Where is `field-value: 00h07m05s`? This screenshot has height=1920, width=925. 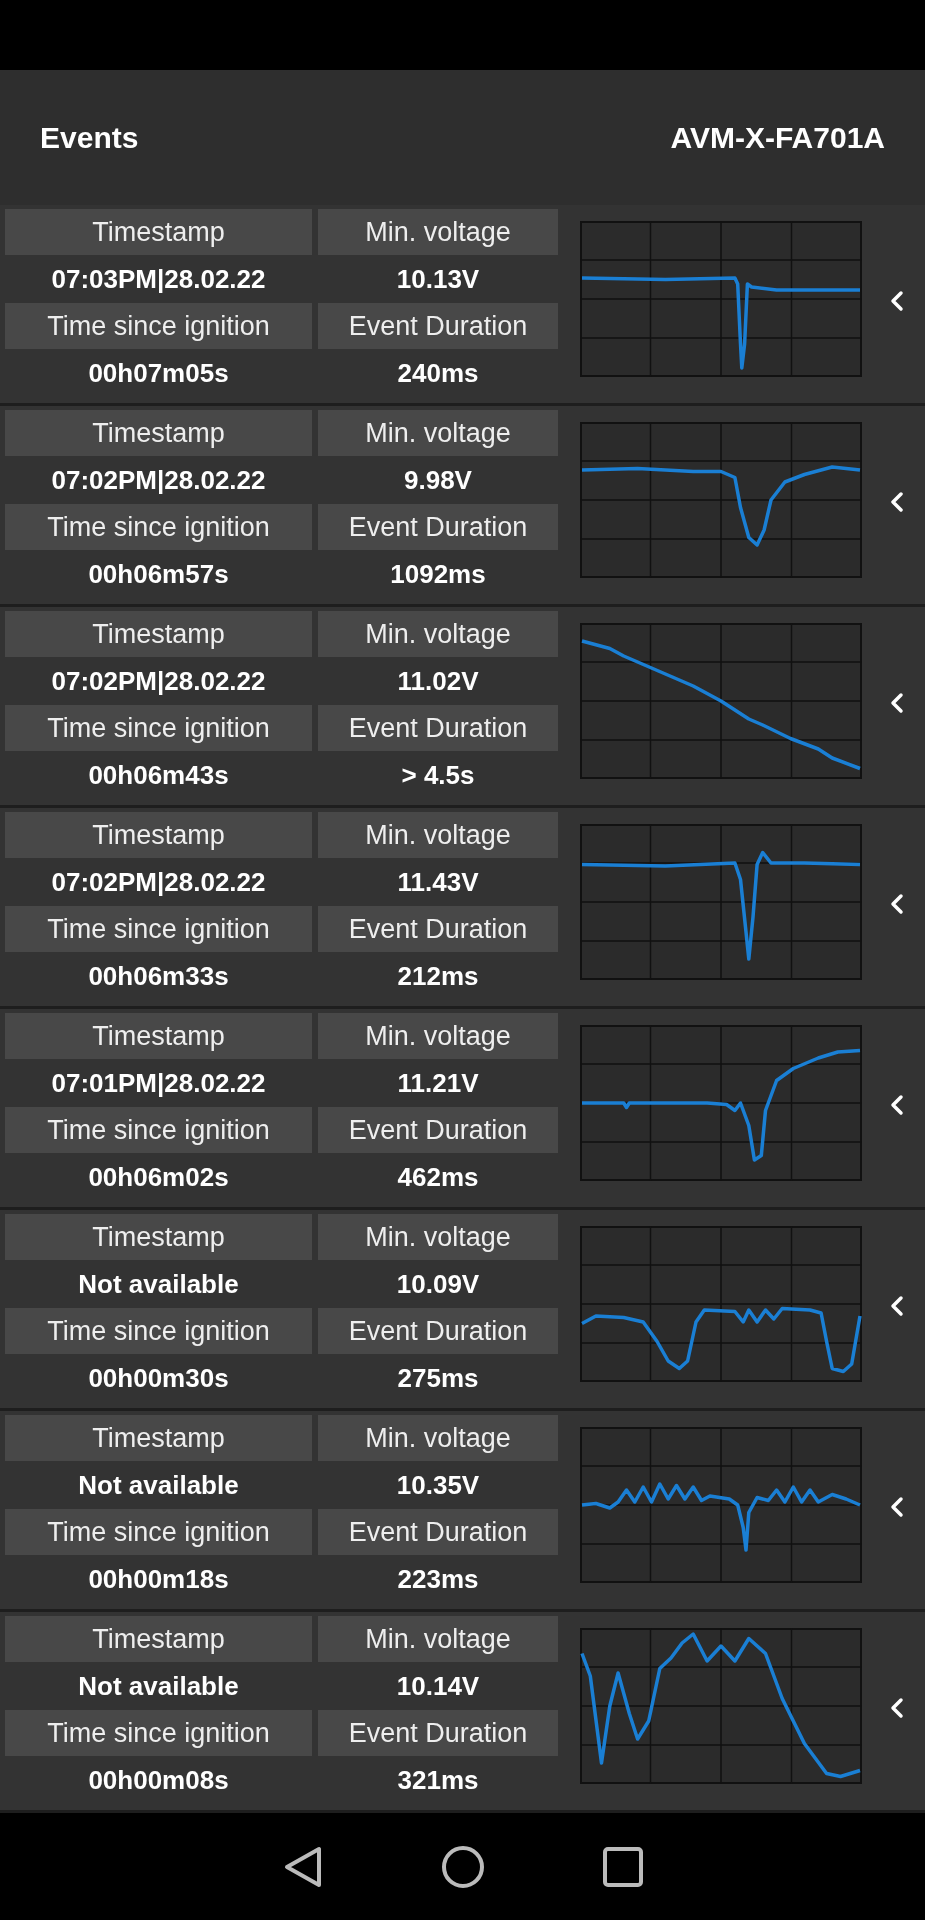
field-value: 00h07m05s is located at coordinates (158, 373).